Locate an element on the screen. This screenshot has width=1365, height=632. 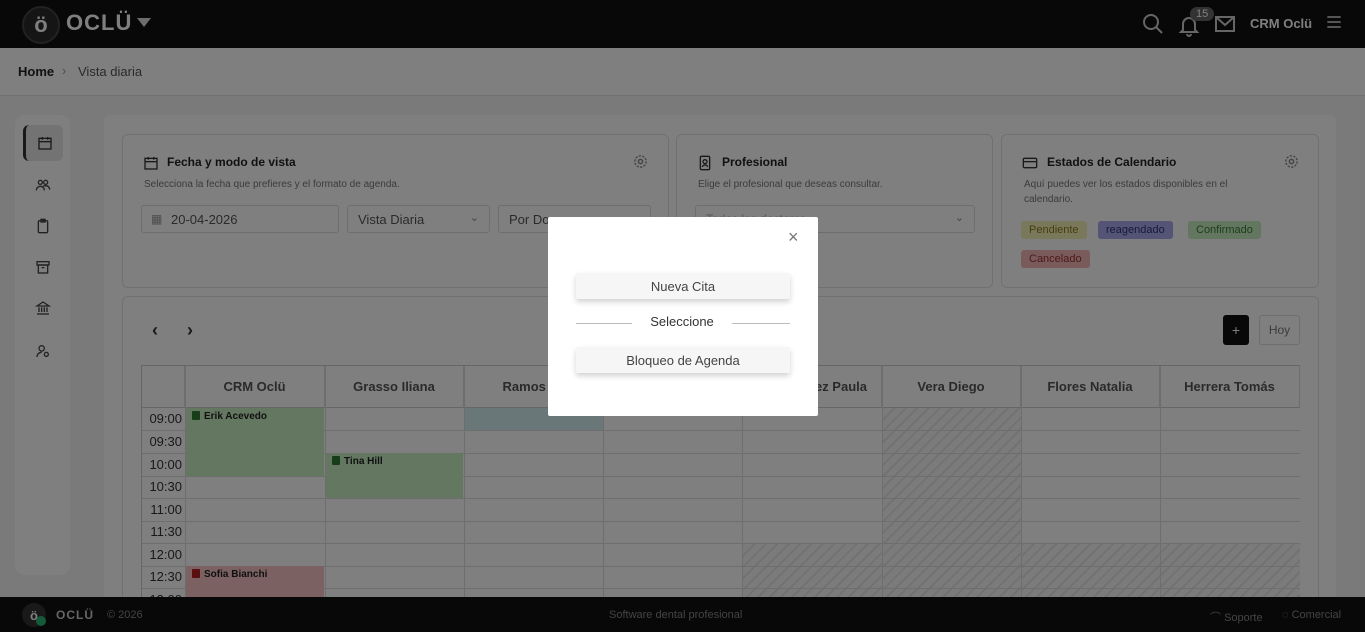
block-agenda-button: Bloqueo de Agenda is located at coordinates (683, 360).